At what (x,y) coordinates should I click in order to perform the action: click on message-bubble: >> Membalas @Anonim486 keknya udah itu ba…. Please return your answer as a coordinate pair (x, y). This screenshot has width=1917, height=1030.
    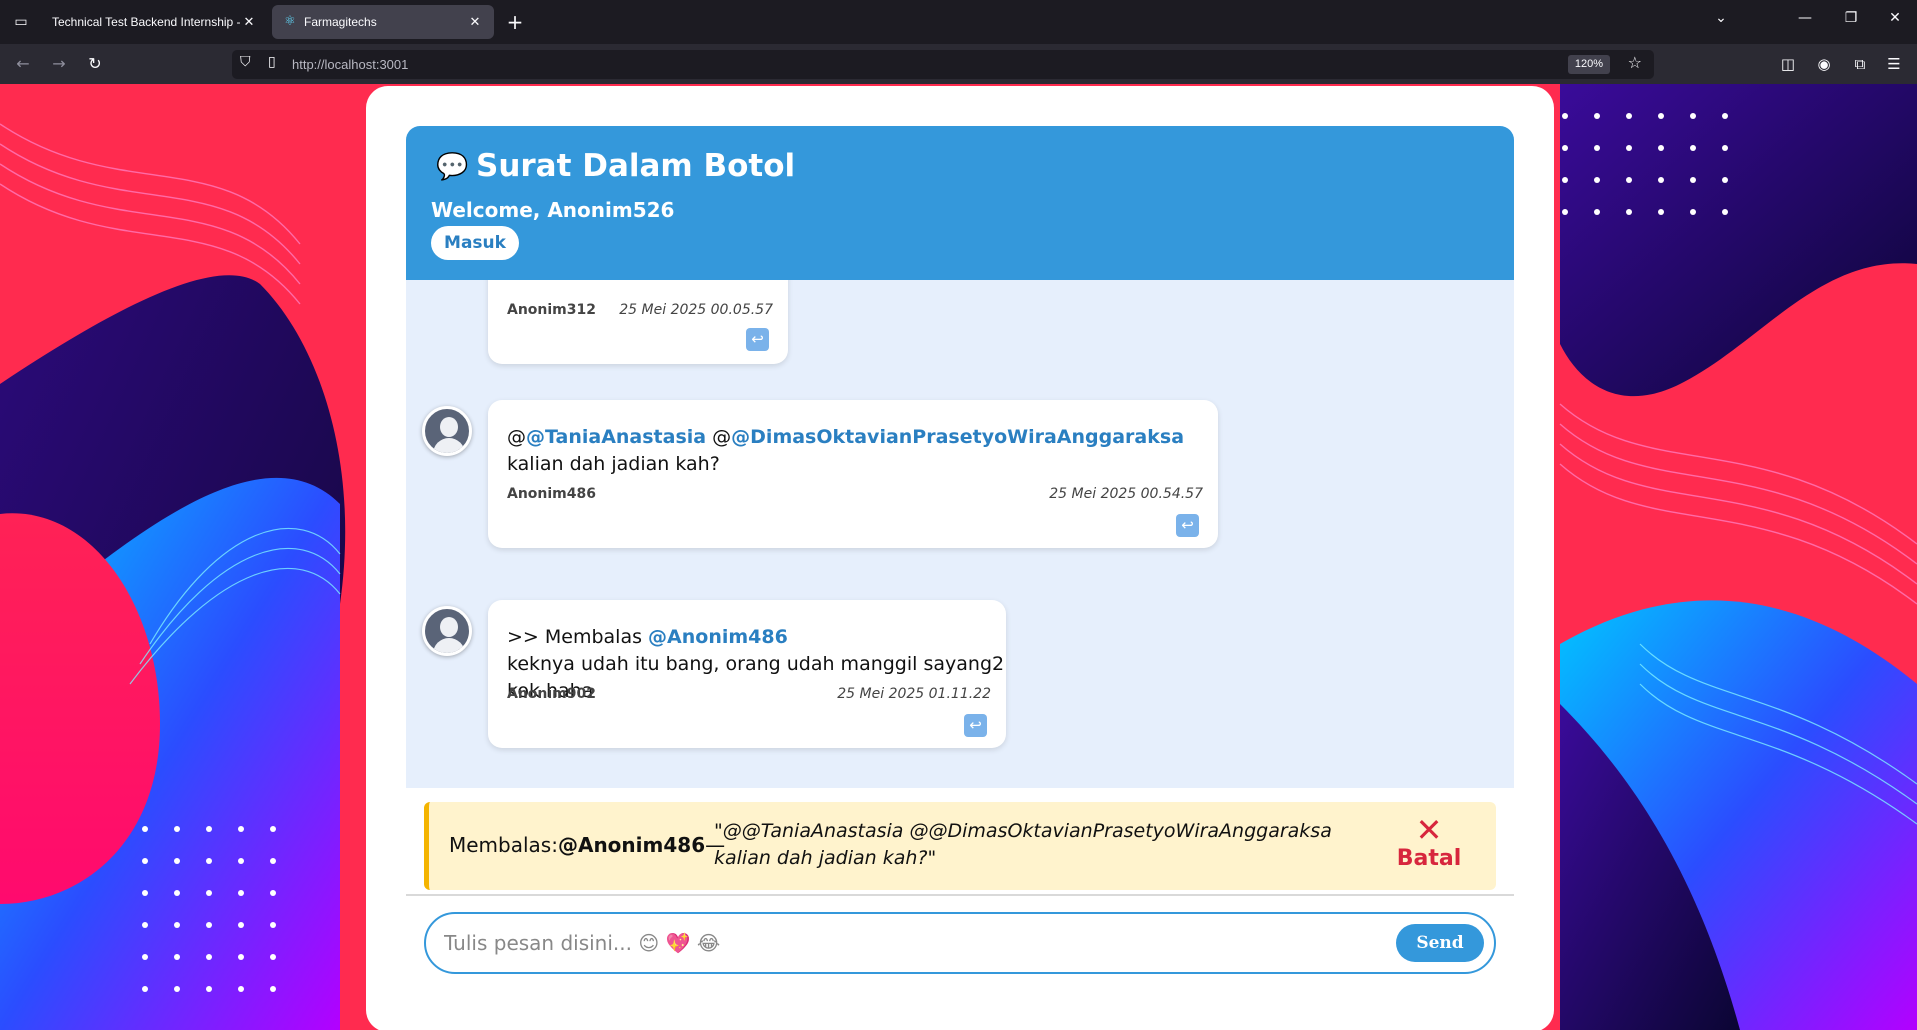
    Looking at the image, I should click on (747, 674).